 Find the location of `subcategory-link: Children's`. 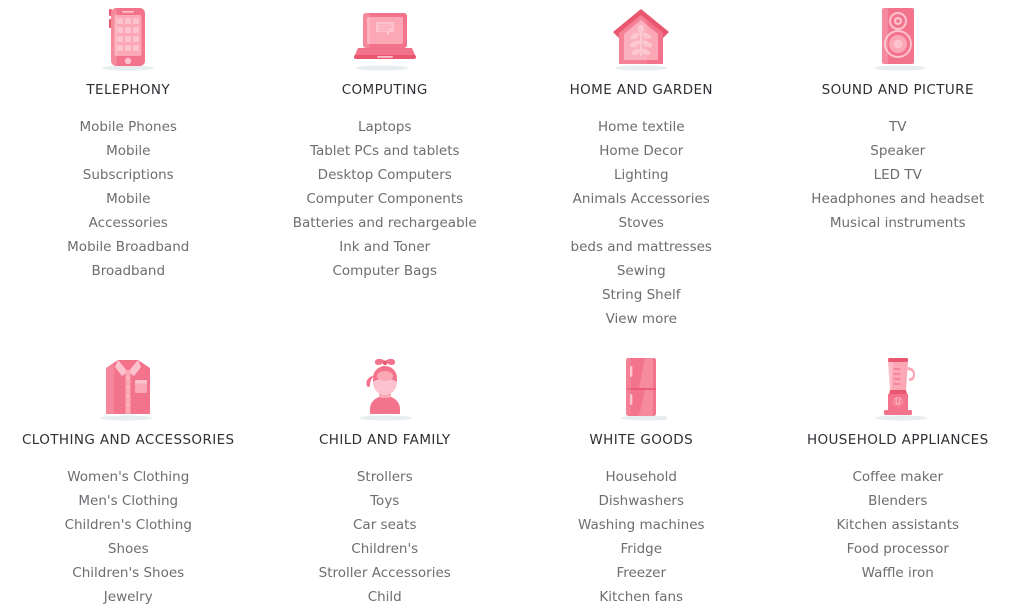

subcategory-link: Children's is located at coordinates (385, 549).